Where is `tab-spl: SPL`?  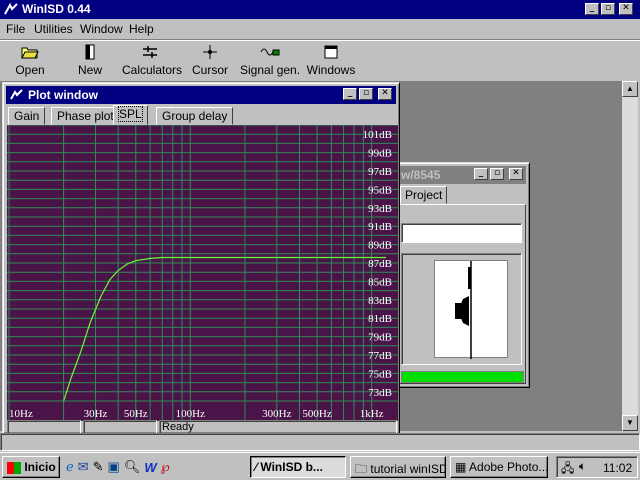
tab-spl: SPL is located at coordinates (130, 115).